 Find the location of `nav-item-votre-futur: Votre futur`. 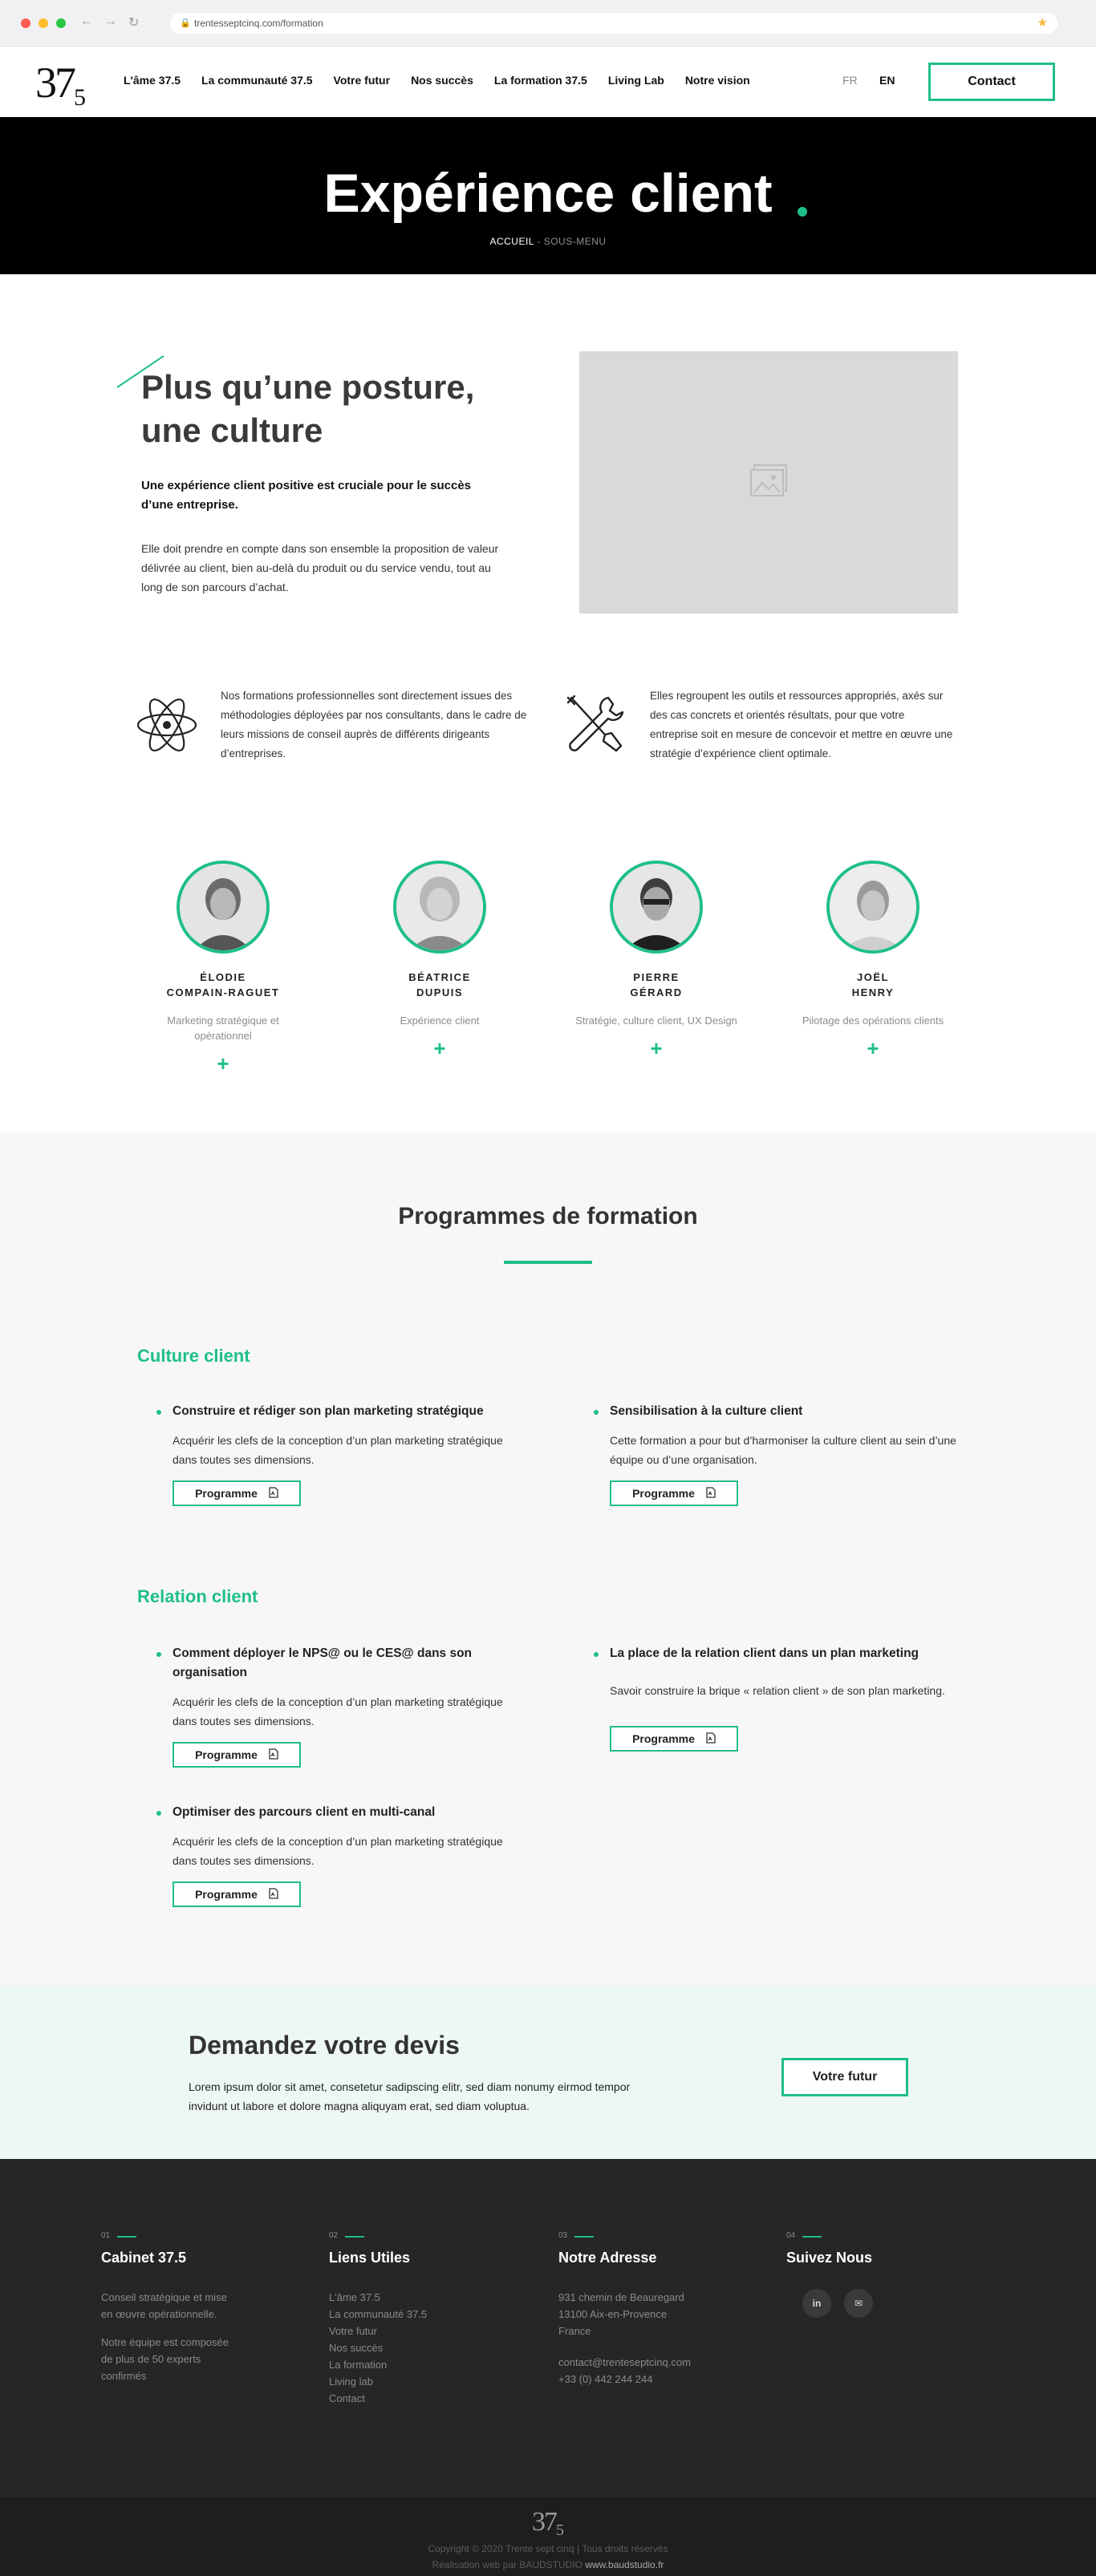

nav-item-votre-futur: Votre futur is located at coordinates (362, 80).